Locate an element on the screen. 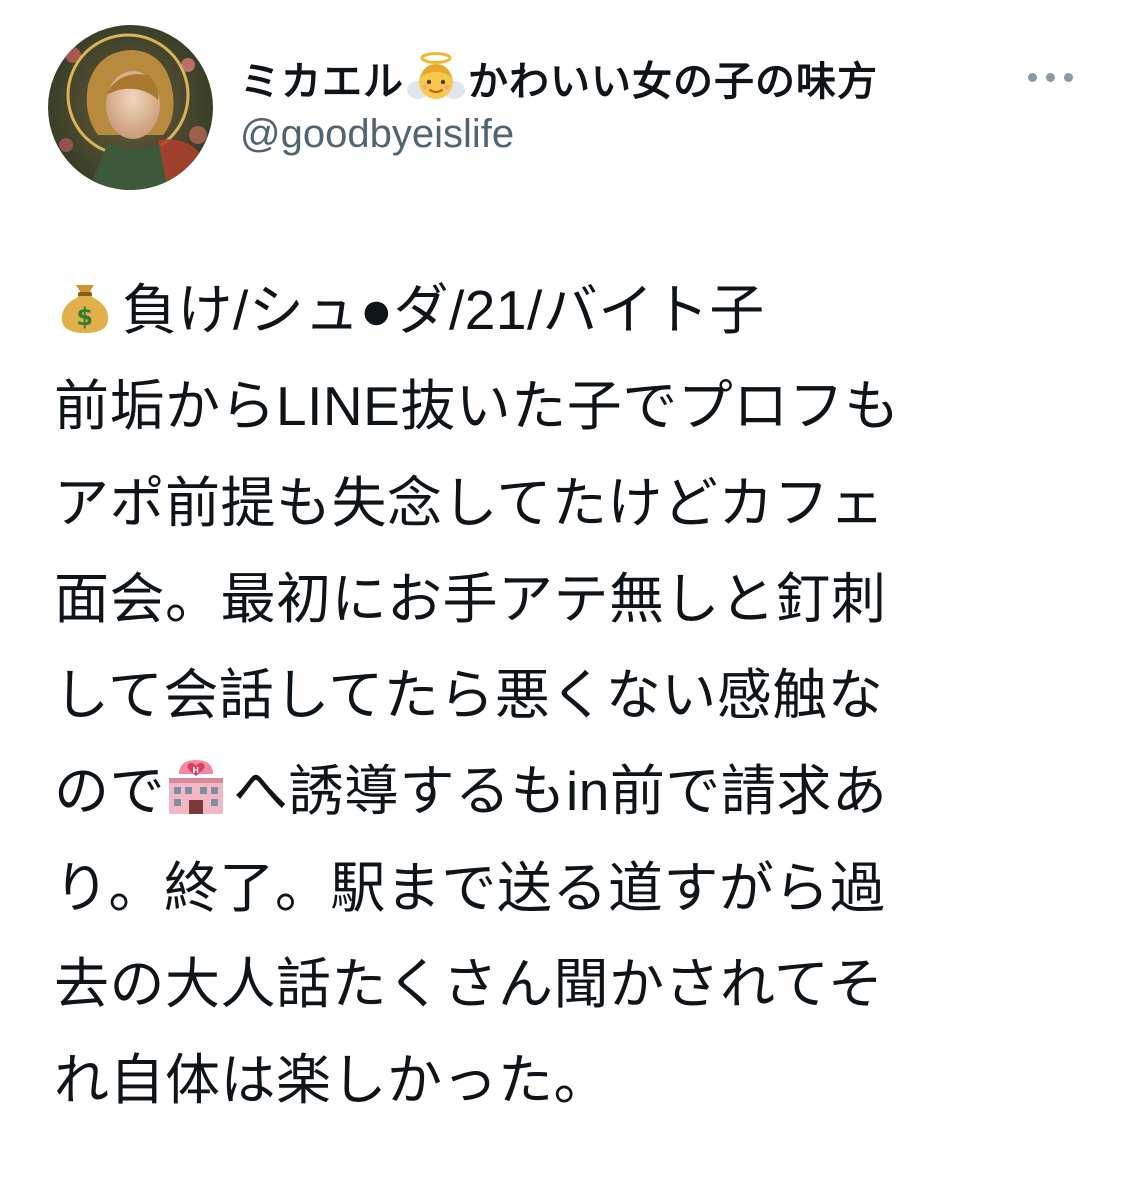  more-options-button is located at coordinates (1050, 77).